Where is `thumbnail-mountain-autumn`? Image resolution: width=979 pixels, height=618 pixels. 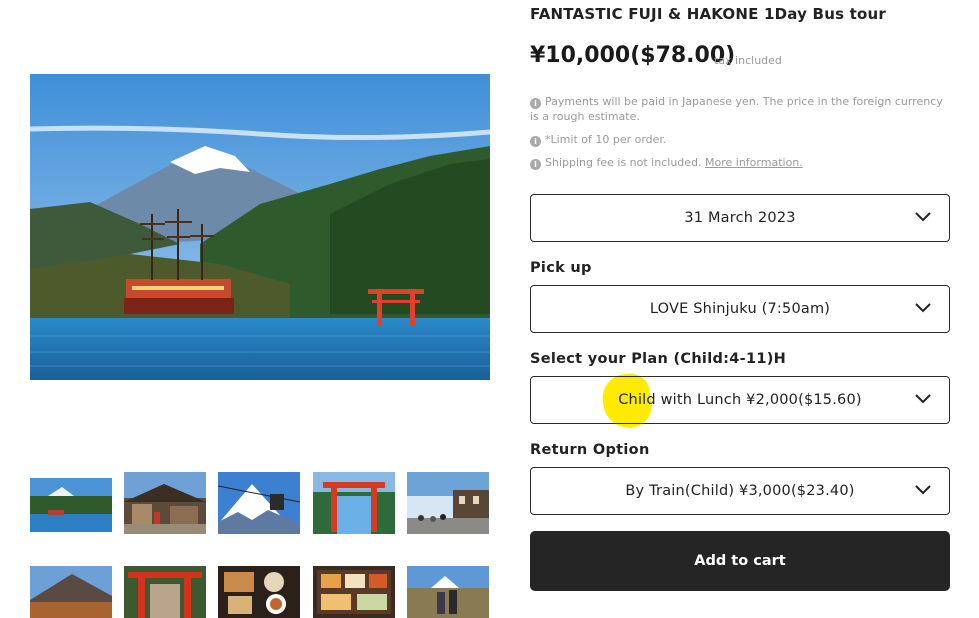
thumbnail-mountain-autumn is located at coordinates (71, 592).